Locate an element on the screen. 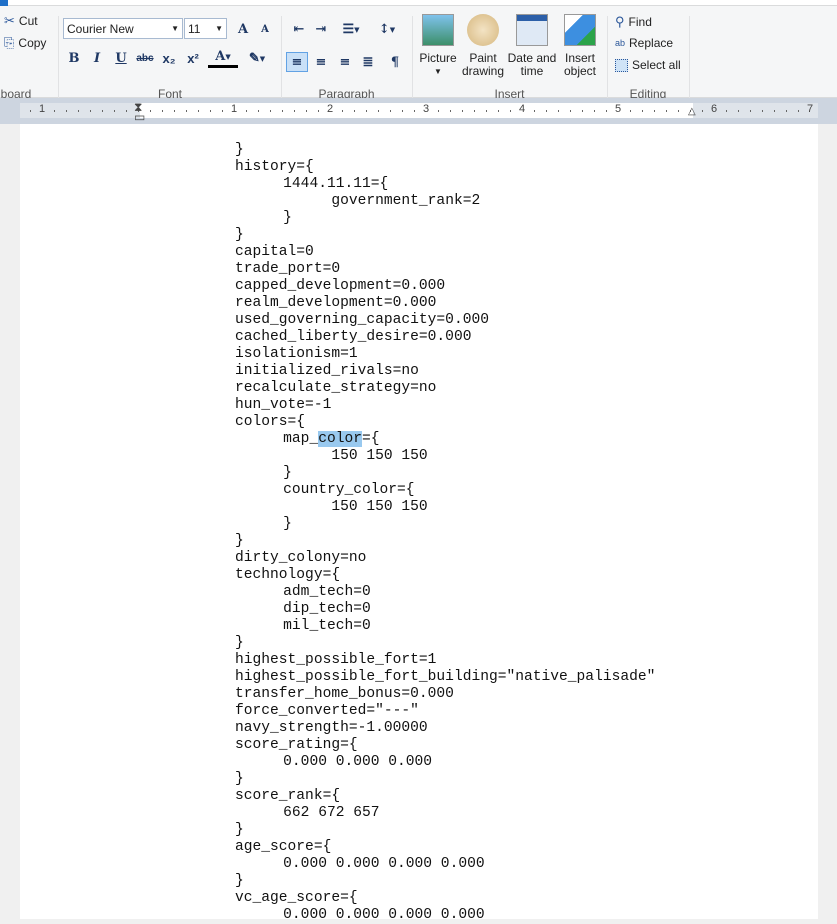 This screenshot has height=924, width=837. strikethrough-button: abc is located at coordinates (145, 58).